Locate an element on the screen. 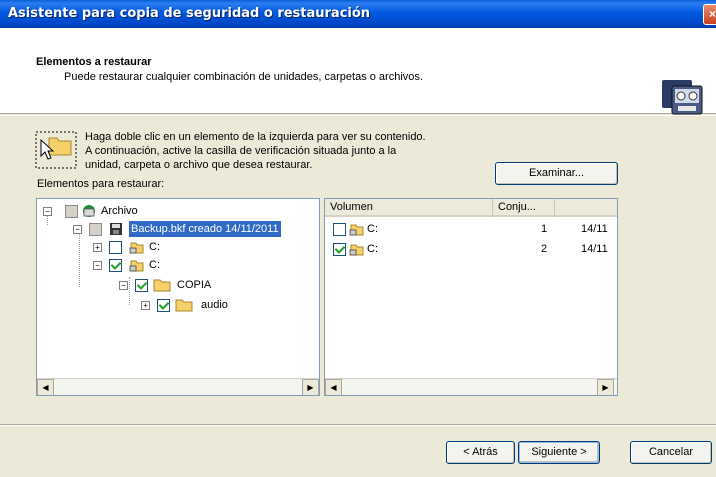 The height and width of the screenshot is (477, 716). next-button: Siguiente > is located at coordinates (559, 452).